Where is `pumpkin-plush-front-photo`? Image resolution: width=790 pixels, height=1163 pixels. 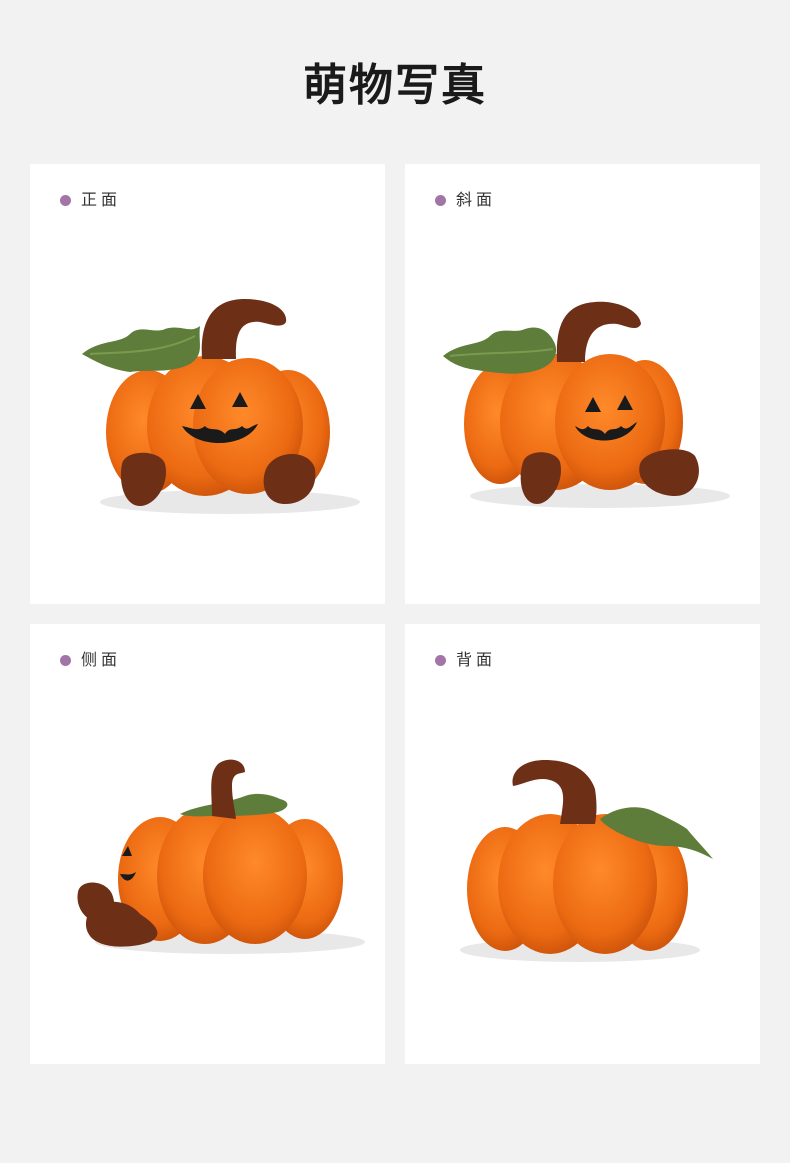
pumpkin-plush-front-photo is located at coordinates (221, 406).